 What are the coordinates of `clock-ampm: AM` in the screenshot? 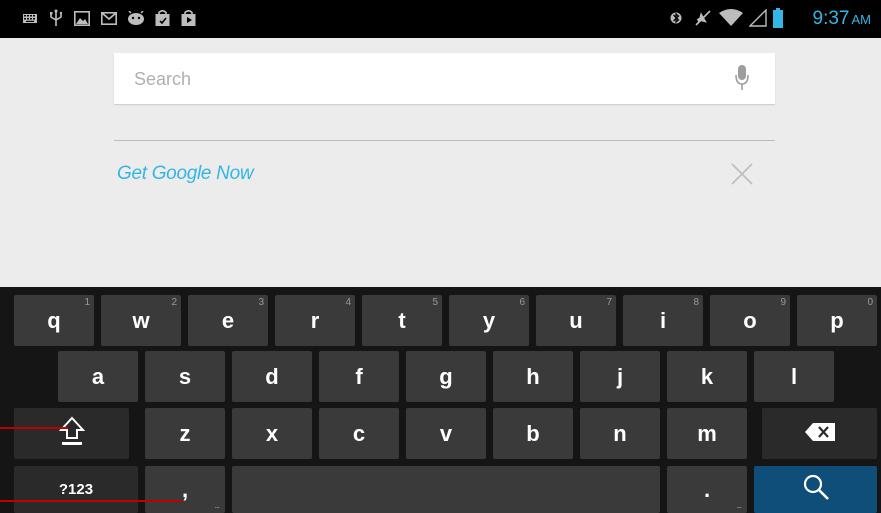 It's located at (861, 19).